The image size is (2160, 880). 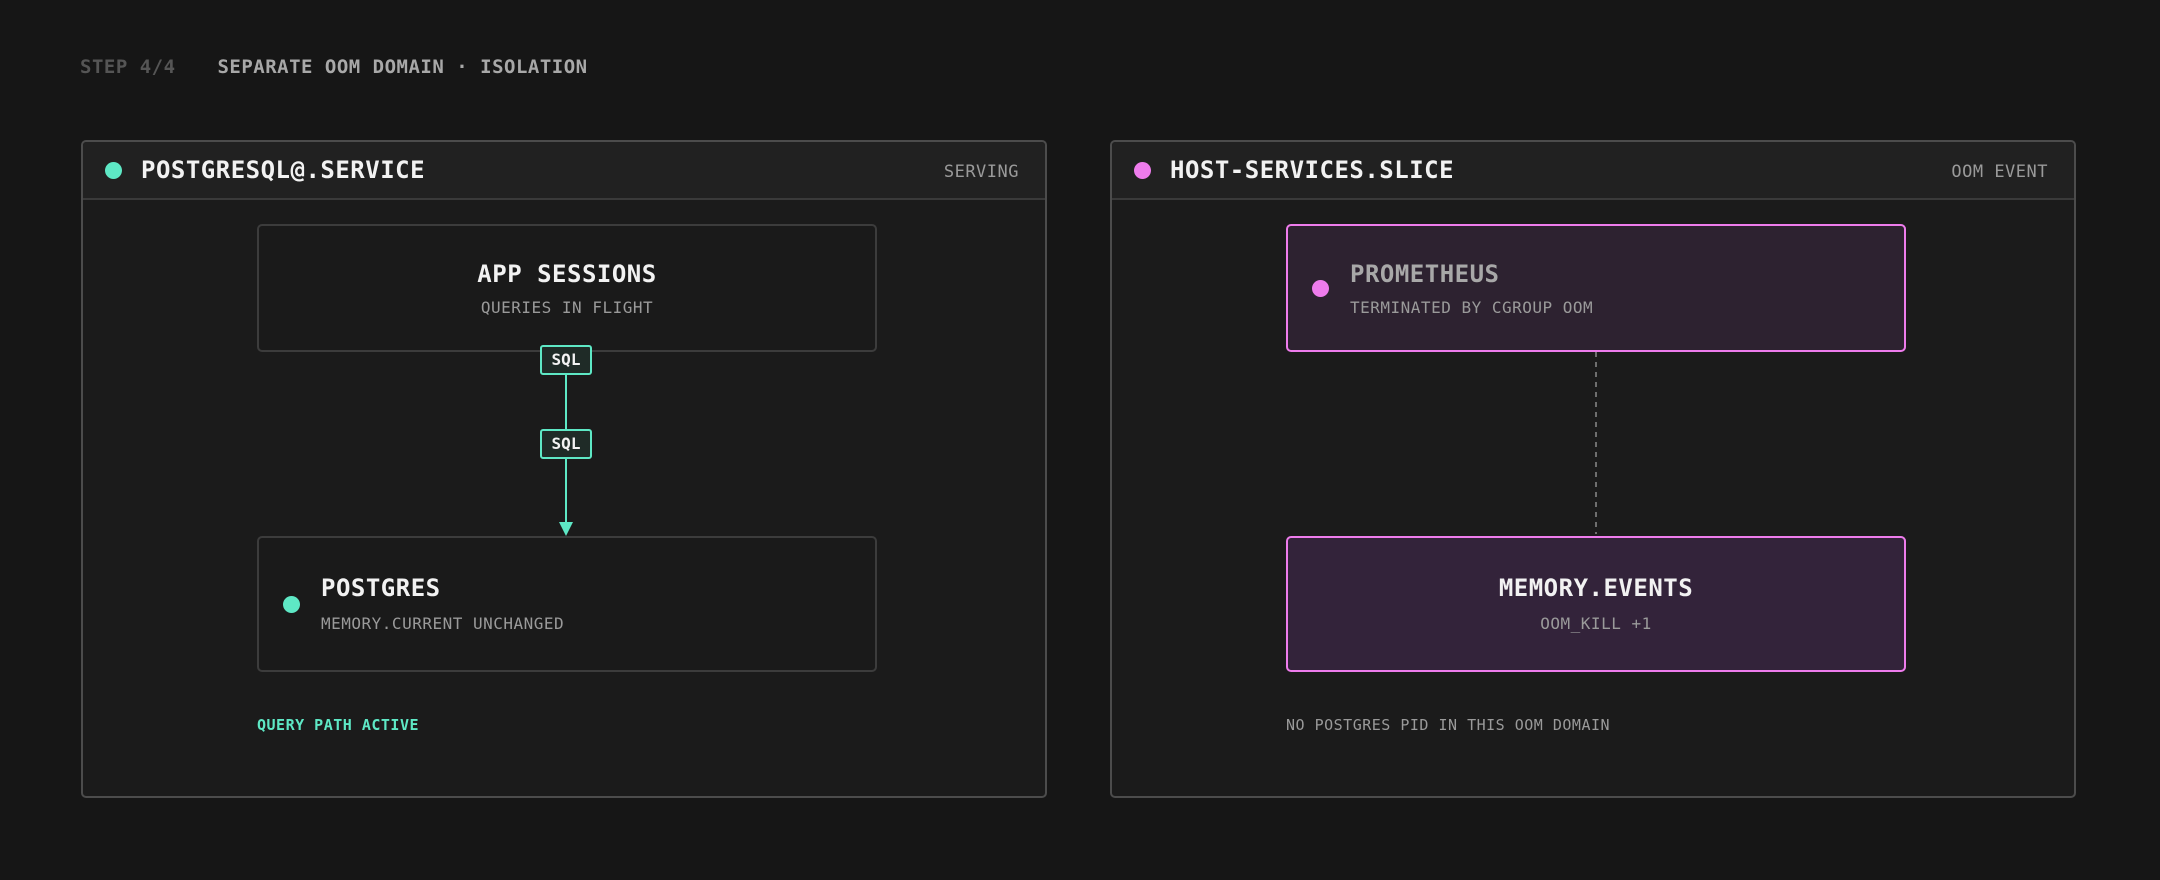 I want to click on sql-tag-top: SQL, so click(x=566, y=360).